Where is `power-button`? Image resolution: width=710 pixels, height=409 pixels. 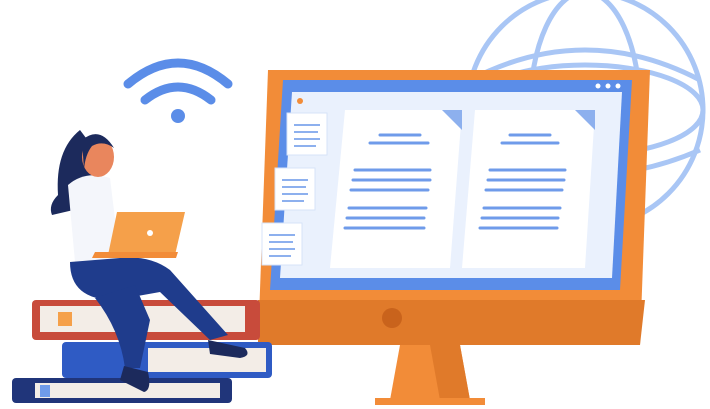
power-button is located at coordinates (392, 318).